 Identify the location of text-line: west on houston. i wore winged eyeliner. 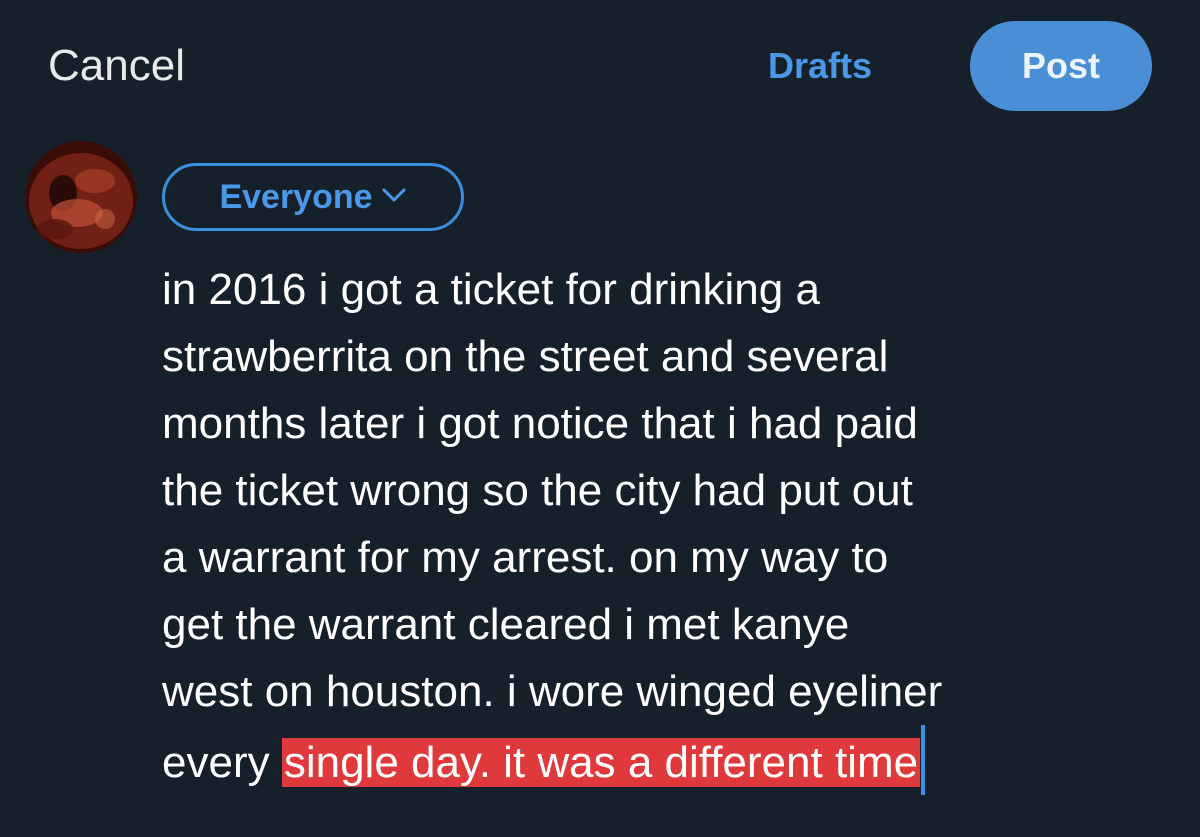
(552, 691).